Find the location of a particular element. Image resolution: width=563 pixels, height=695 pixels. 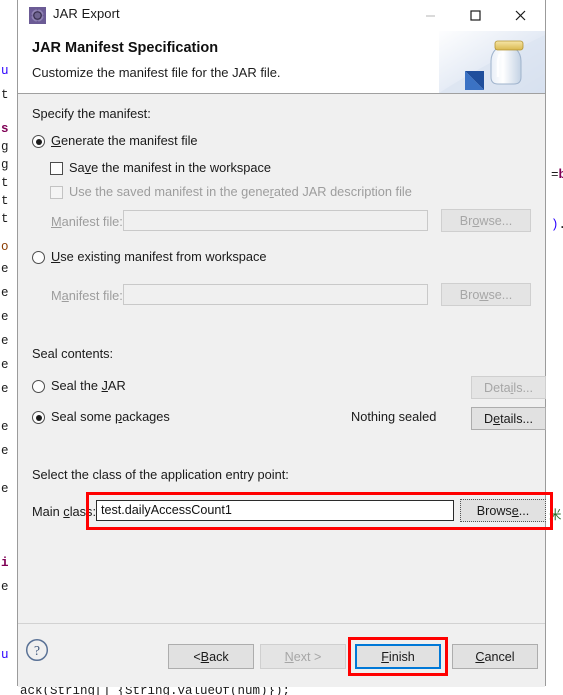

bg-code-line: i is located at coordinates (5, 563).